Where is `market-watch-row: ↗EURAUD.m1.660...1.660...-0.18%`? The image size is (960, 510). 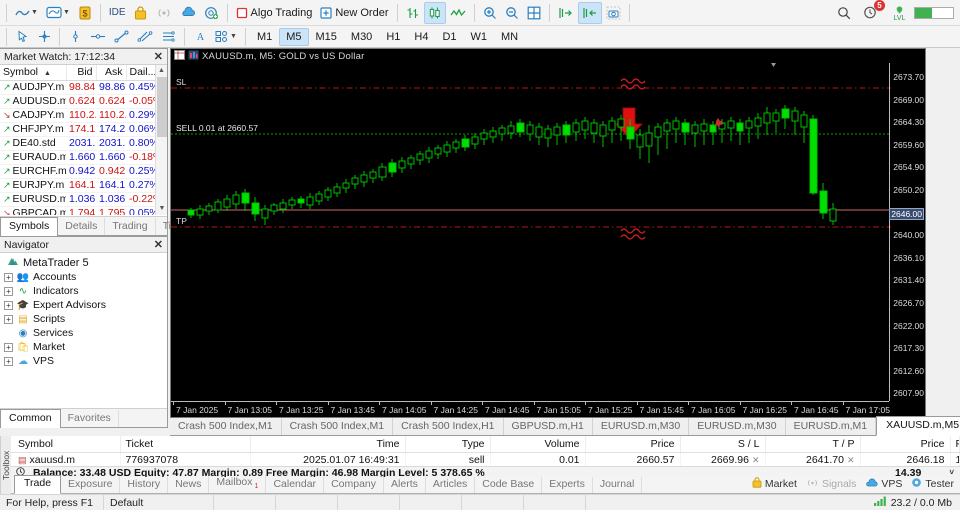
market-watch-row: ↗EURAUD.m1.660...1.660...-0.18% is located at coordinates (77, 157).